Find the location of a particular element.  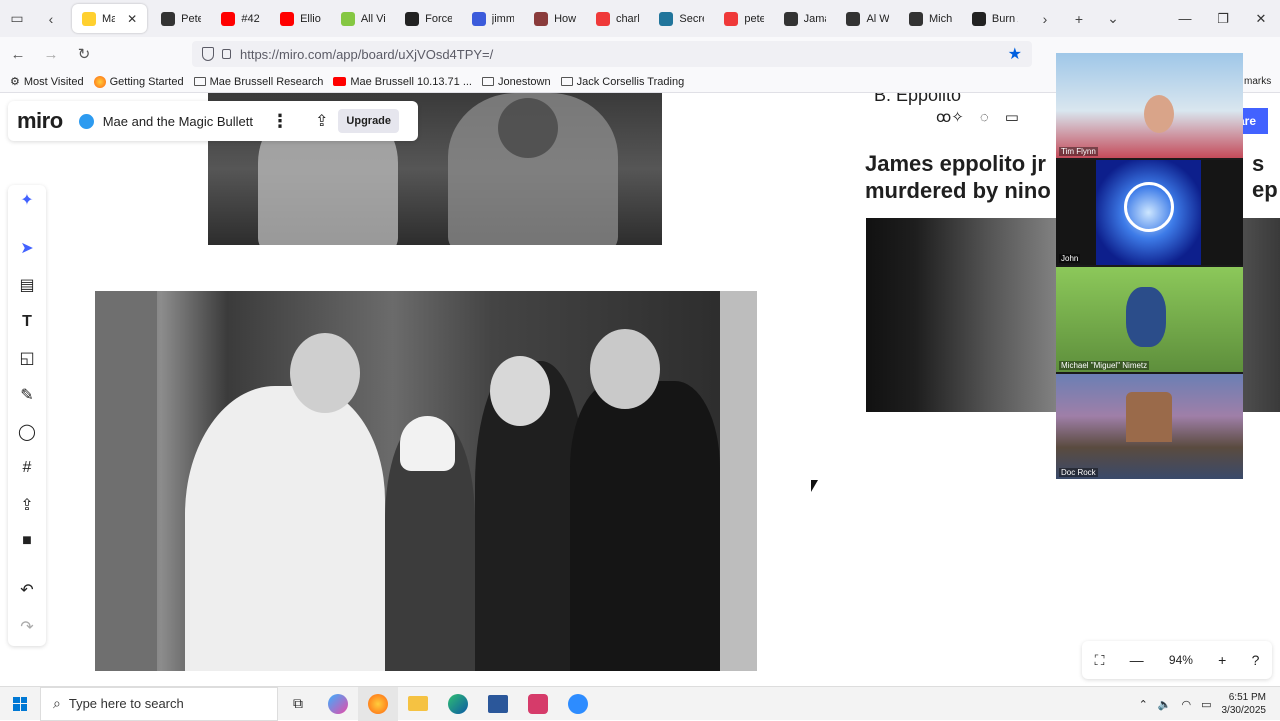

bookmark-label: Getting Started is located at coordinates (146, 81).